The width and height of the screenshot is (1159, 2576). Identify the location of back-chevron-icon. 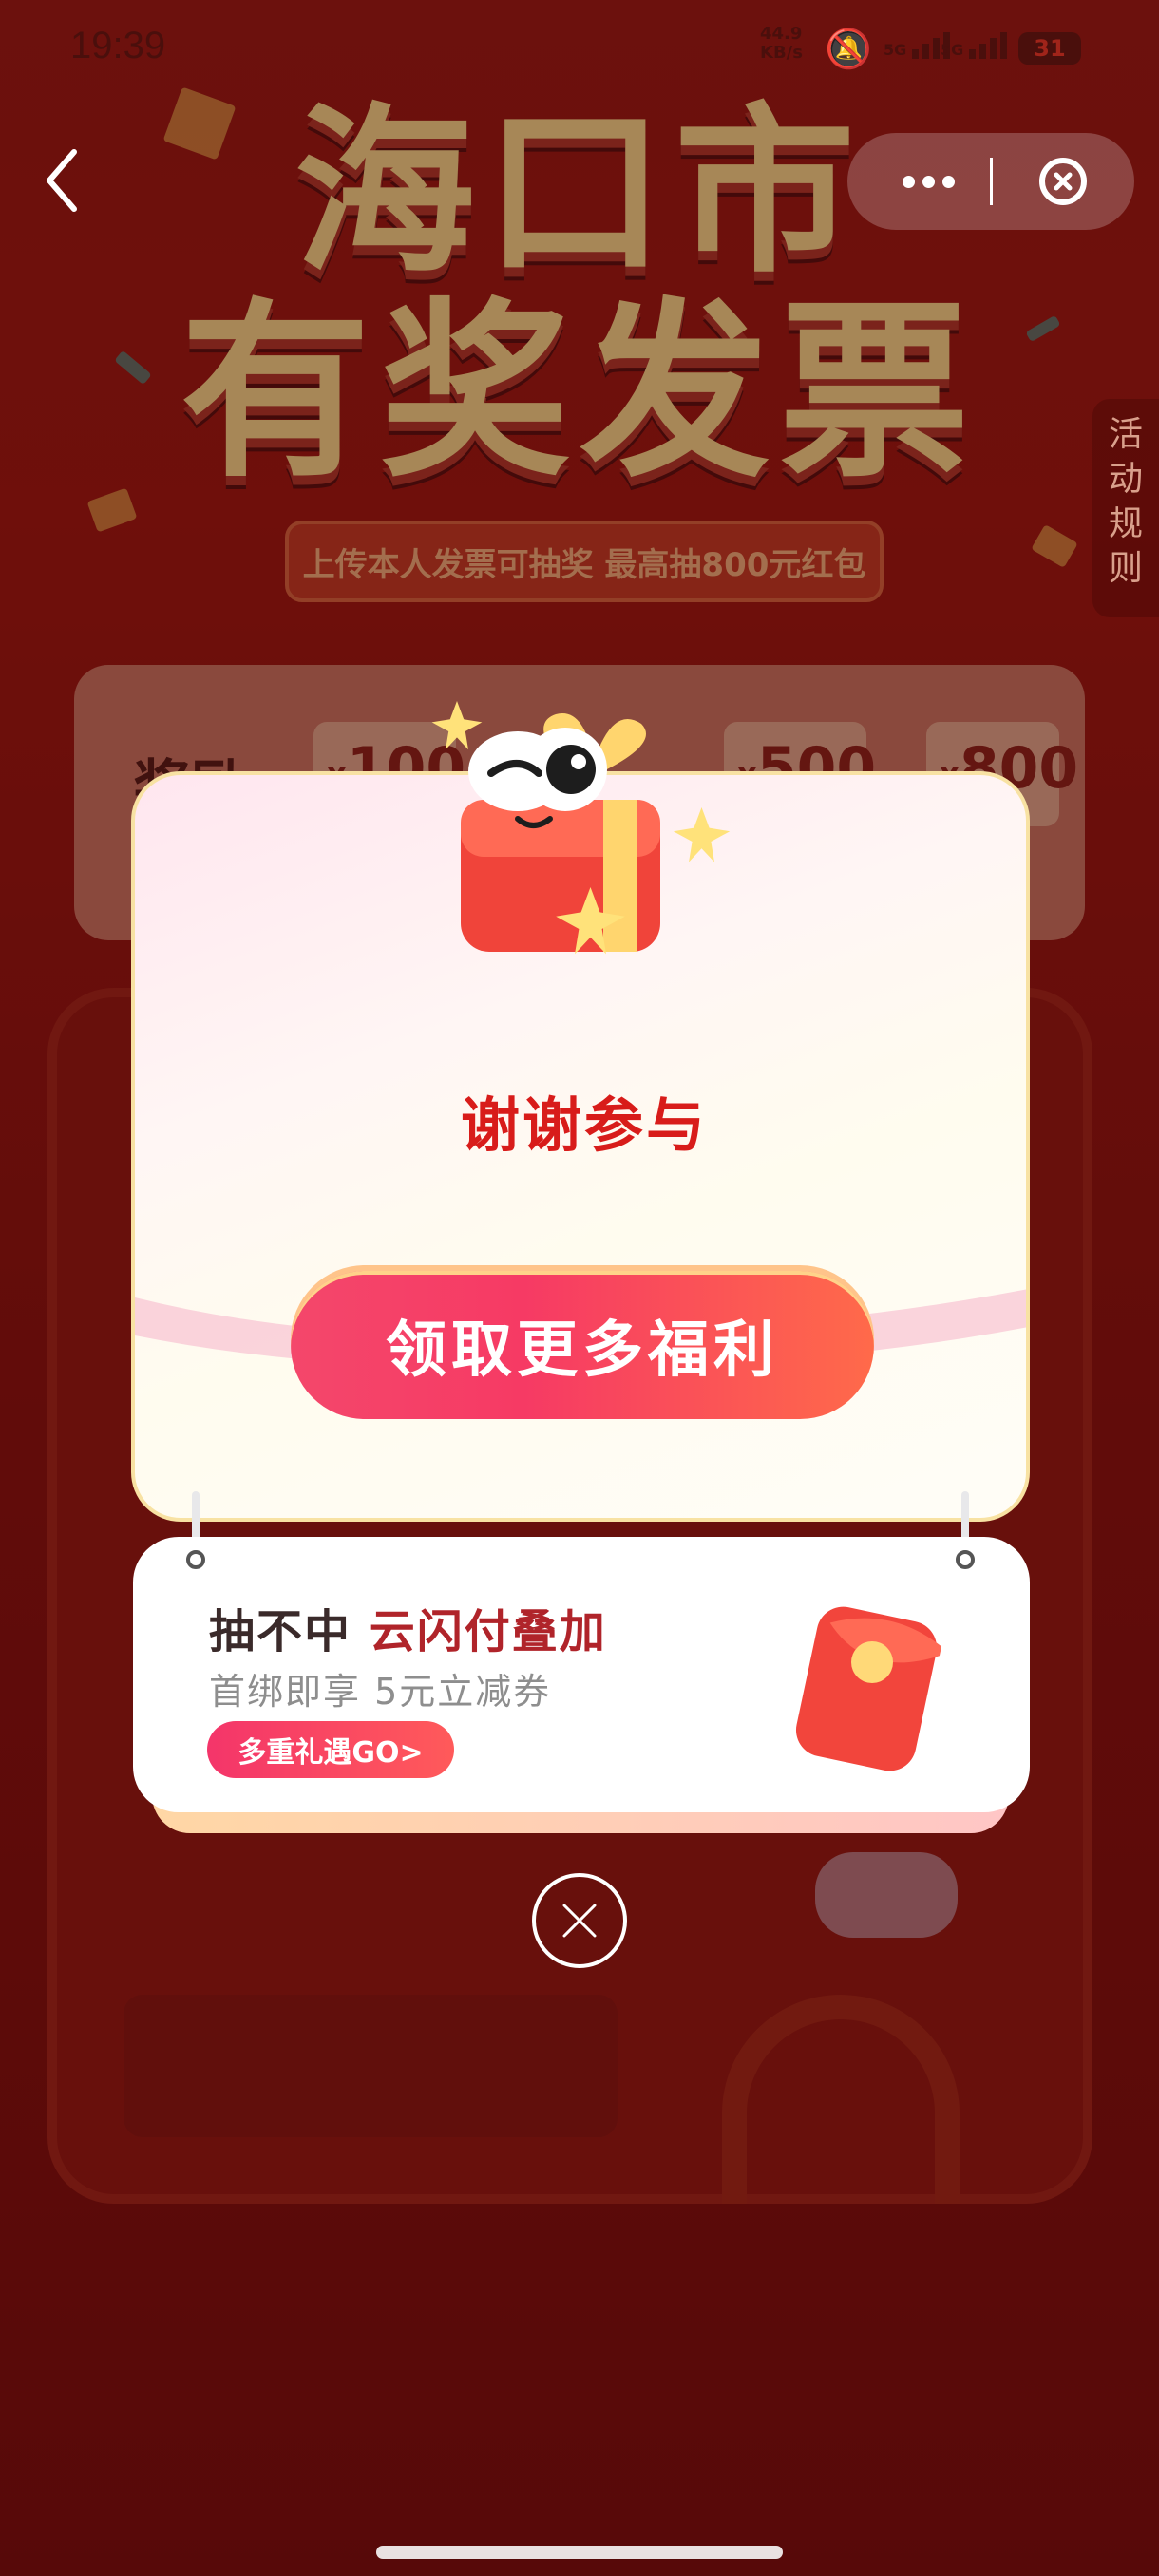
(62, 180).